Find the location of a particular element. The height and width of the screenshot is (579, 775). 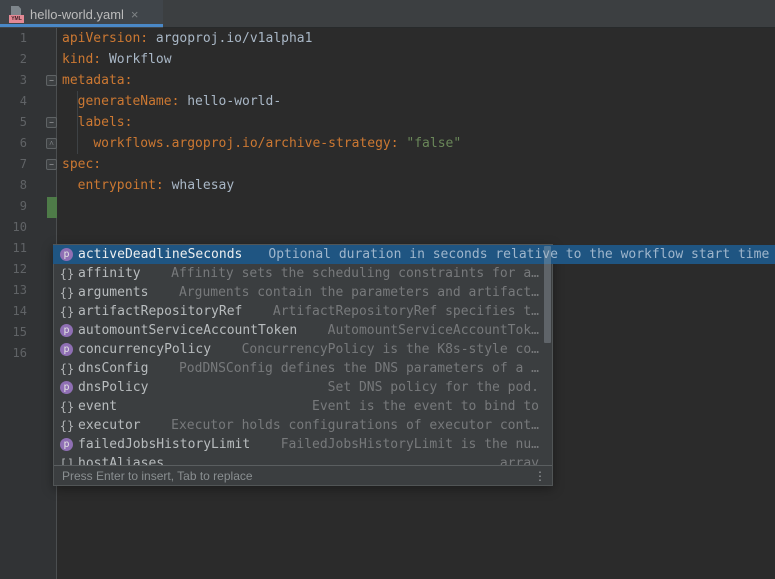

line-number: 12 is located at coordinates (19, 269).